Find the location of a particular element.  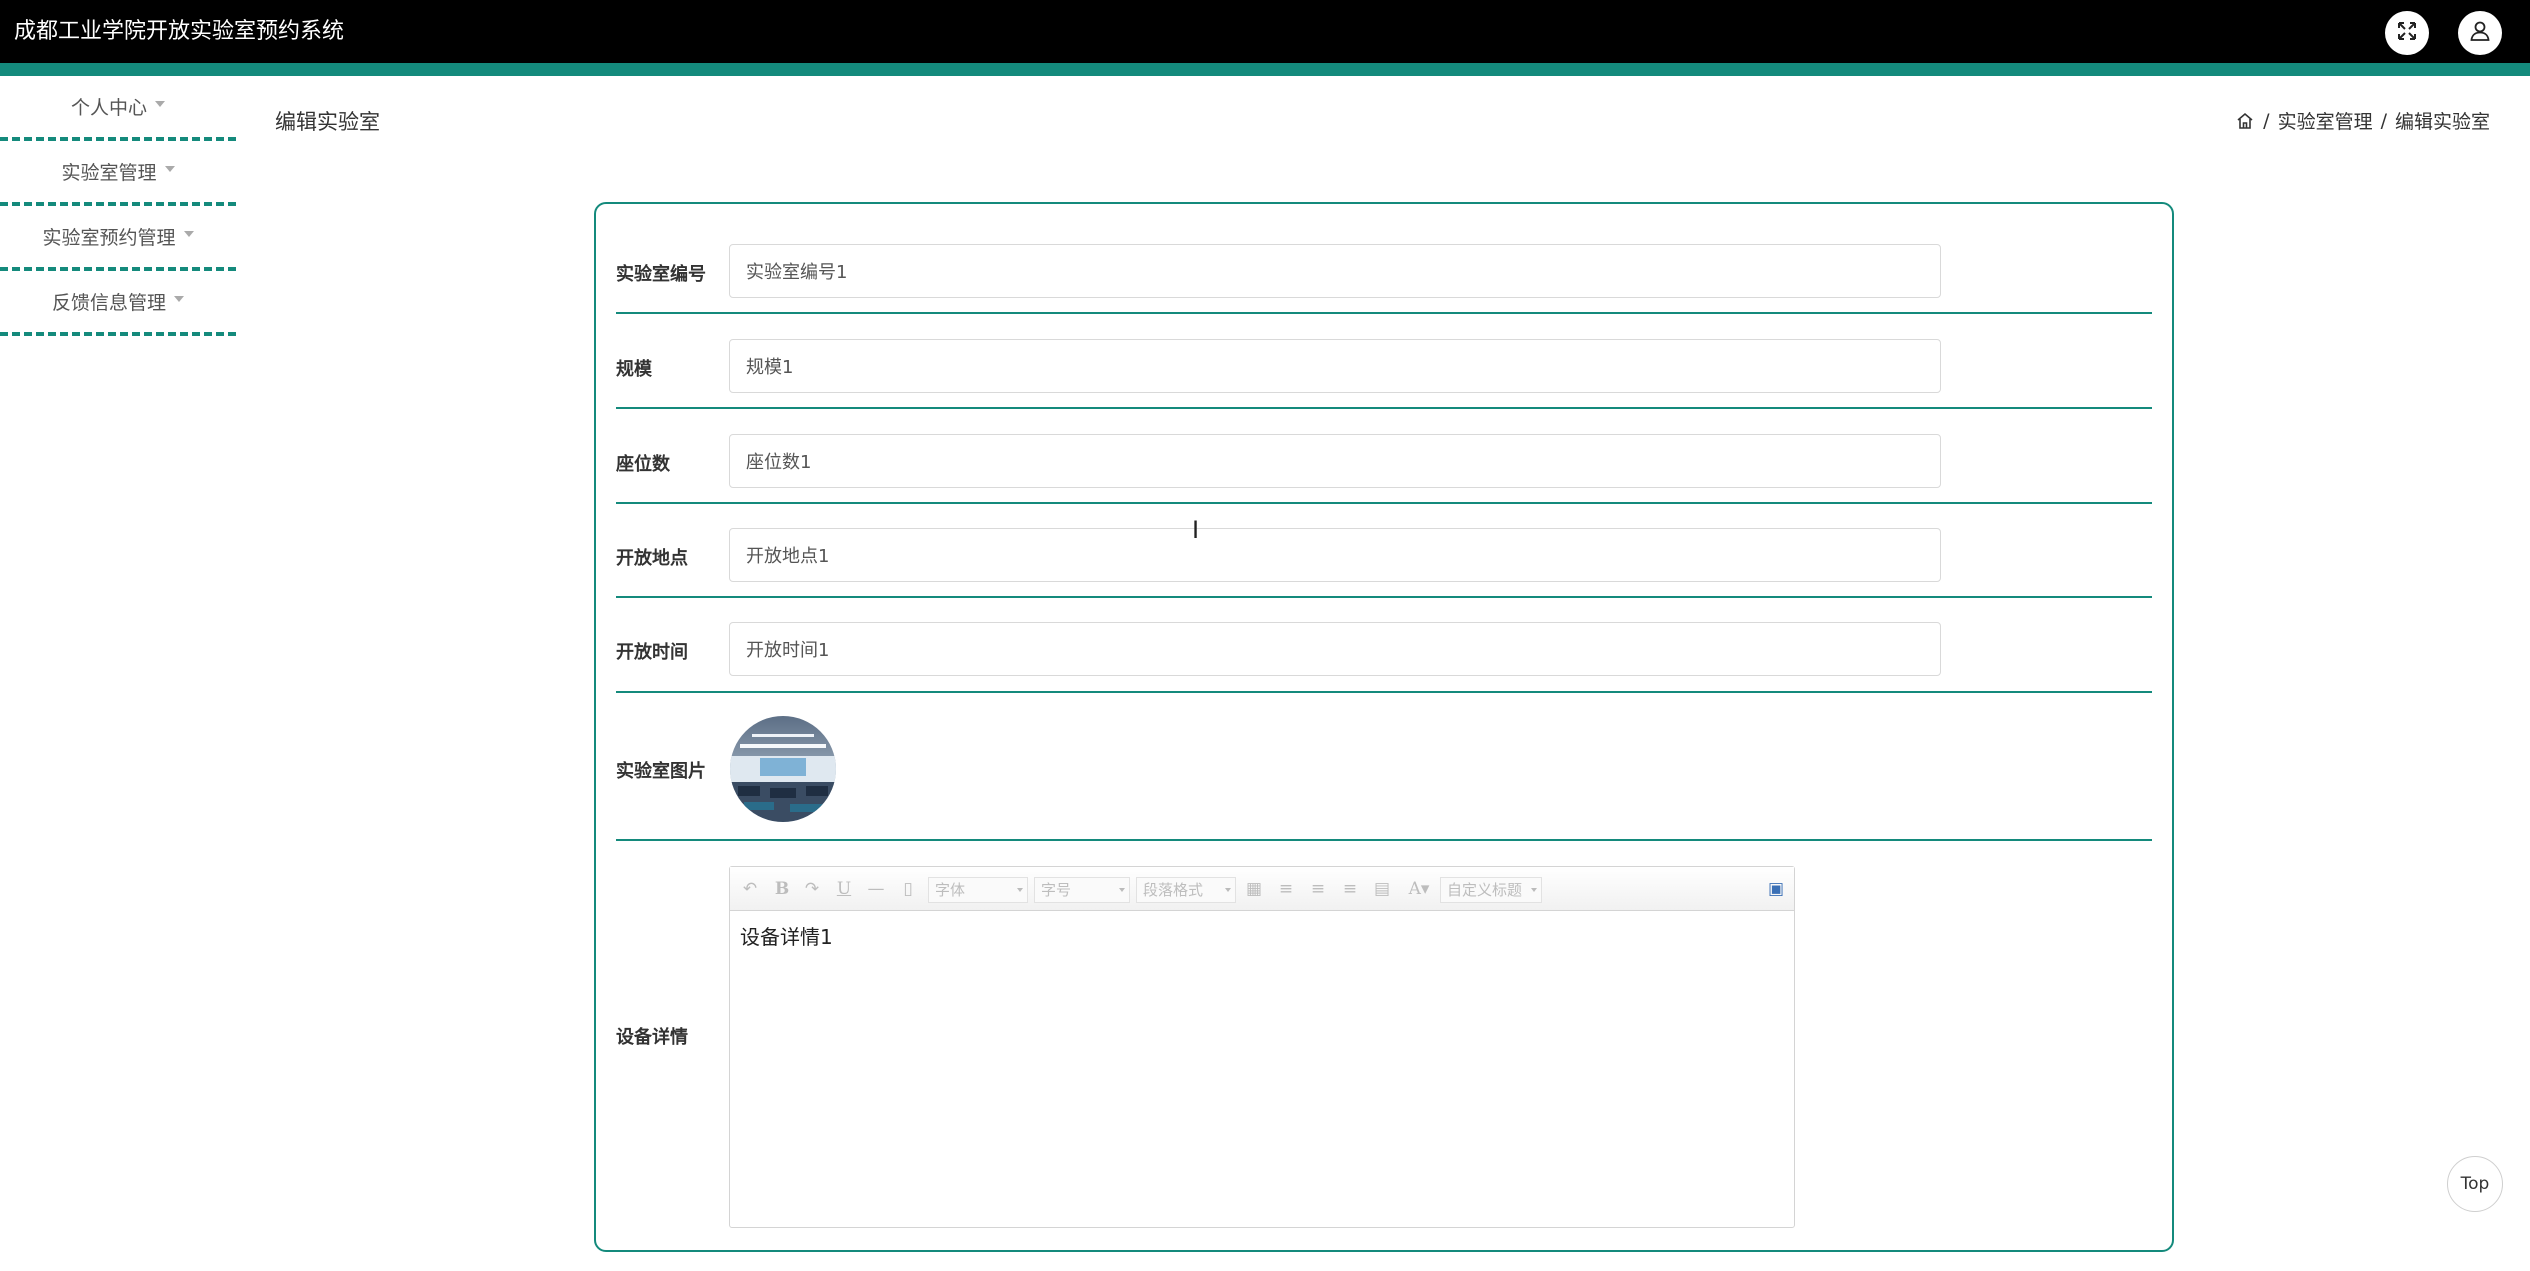

custom-title-select: 自定义标题 is located at coordinates (1491, 890).